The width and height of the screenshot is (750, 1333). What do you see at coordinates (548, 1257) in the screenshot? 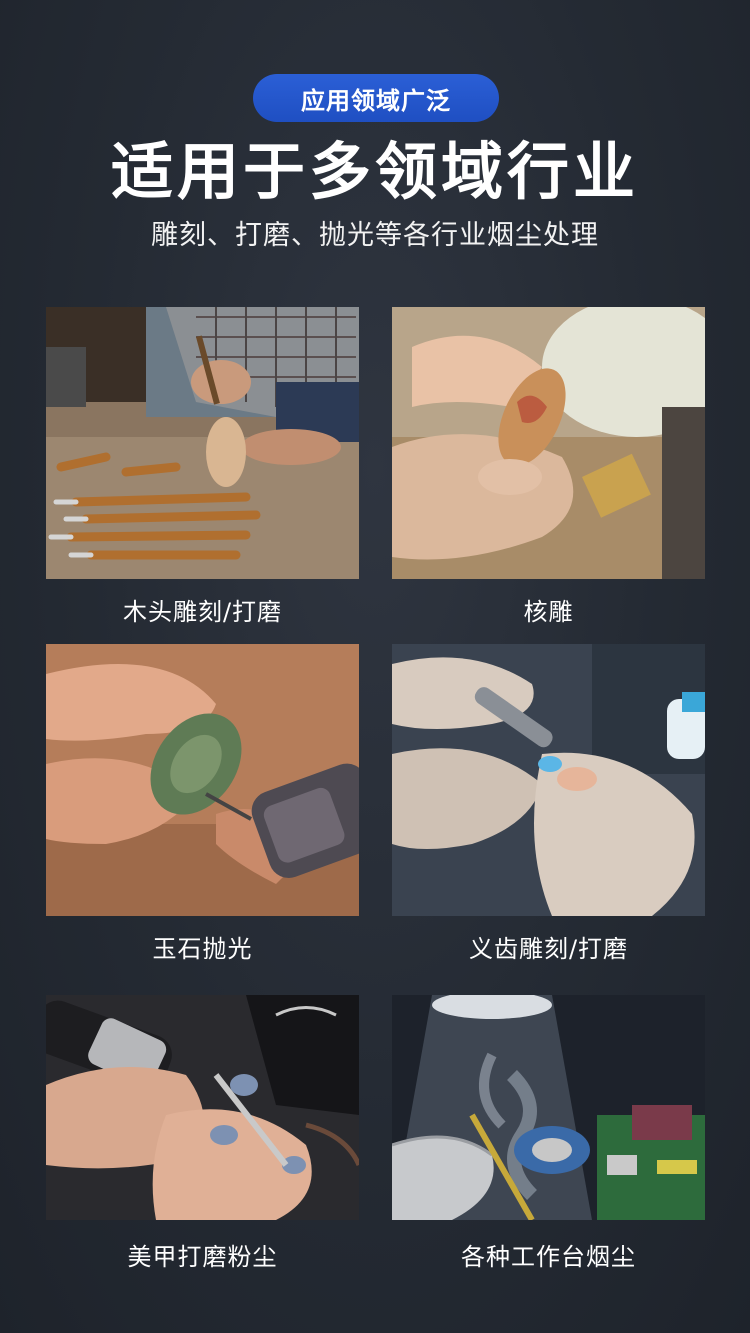
I see `caption-workbench: 各种工作台烟尘` at bounding box center [548, 1257].